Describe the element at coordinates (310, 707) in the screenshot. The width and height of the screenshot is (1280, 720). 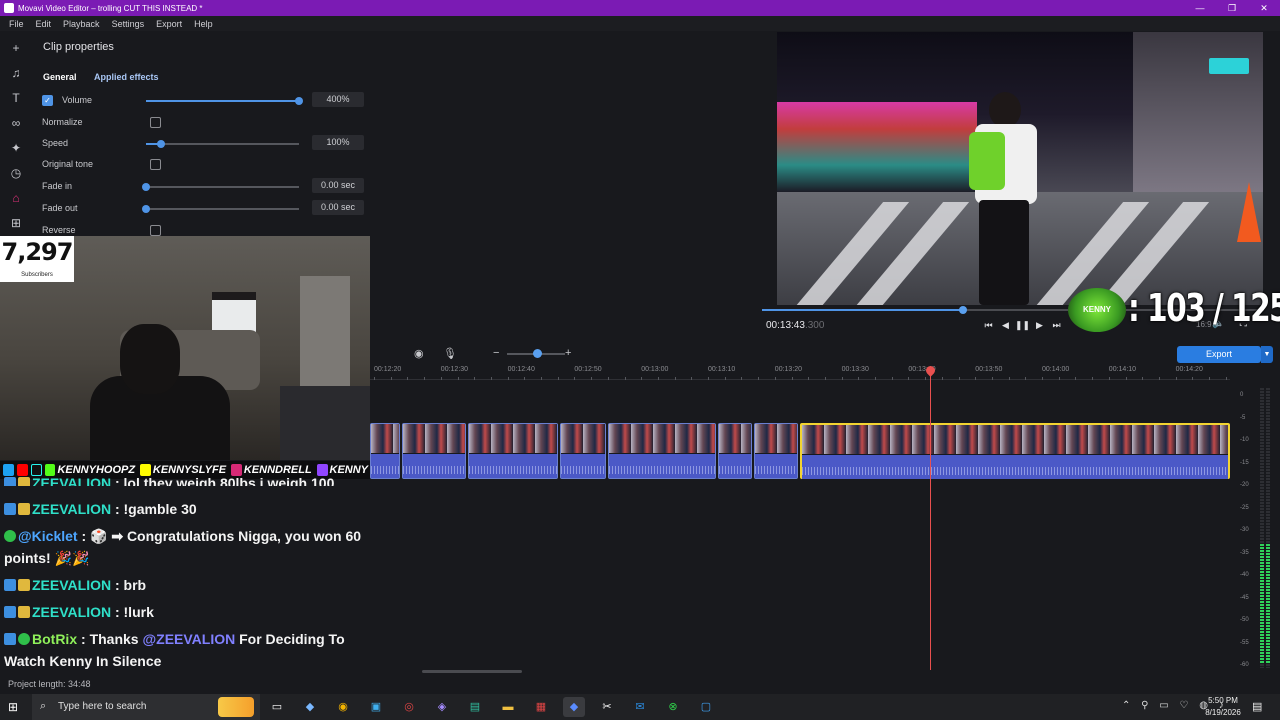
I see `copilot-icon: ◆` at that location.